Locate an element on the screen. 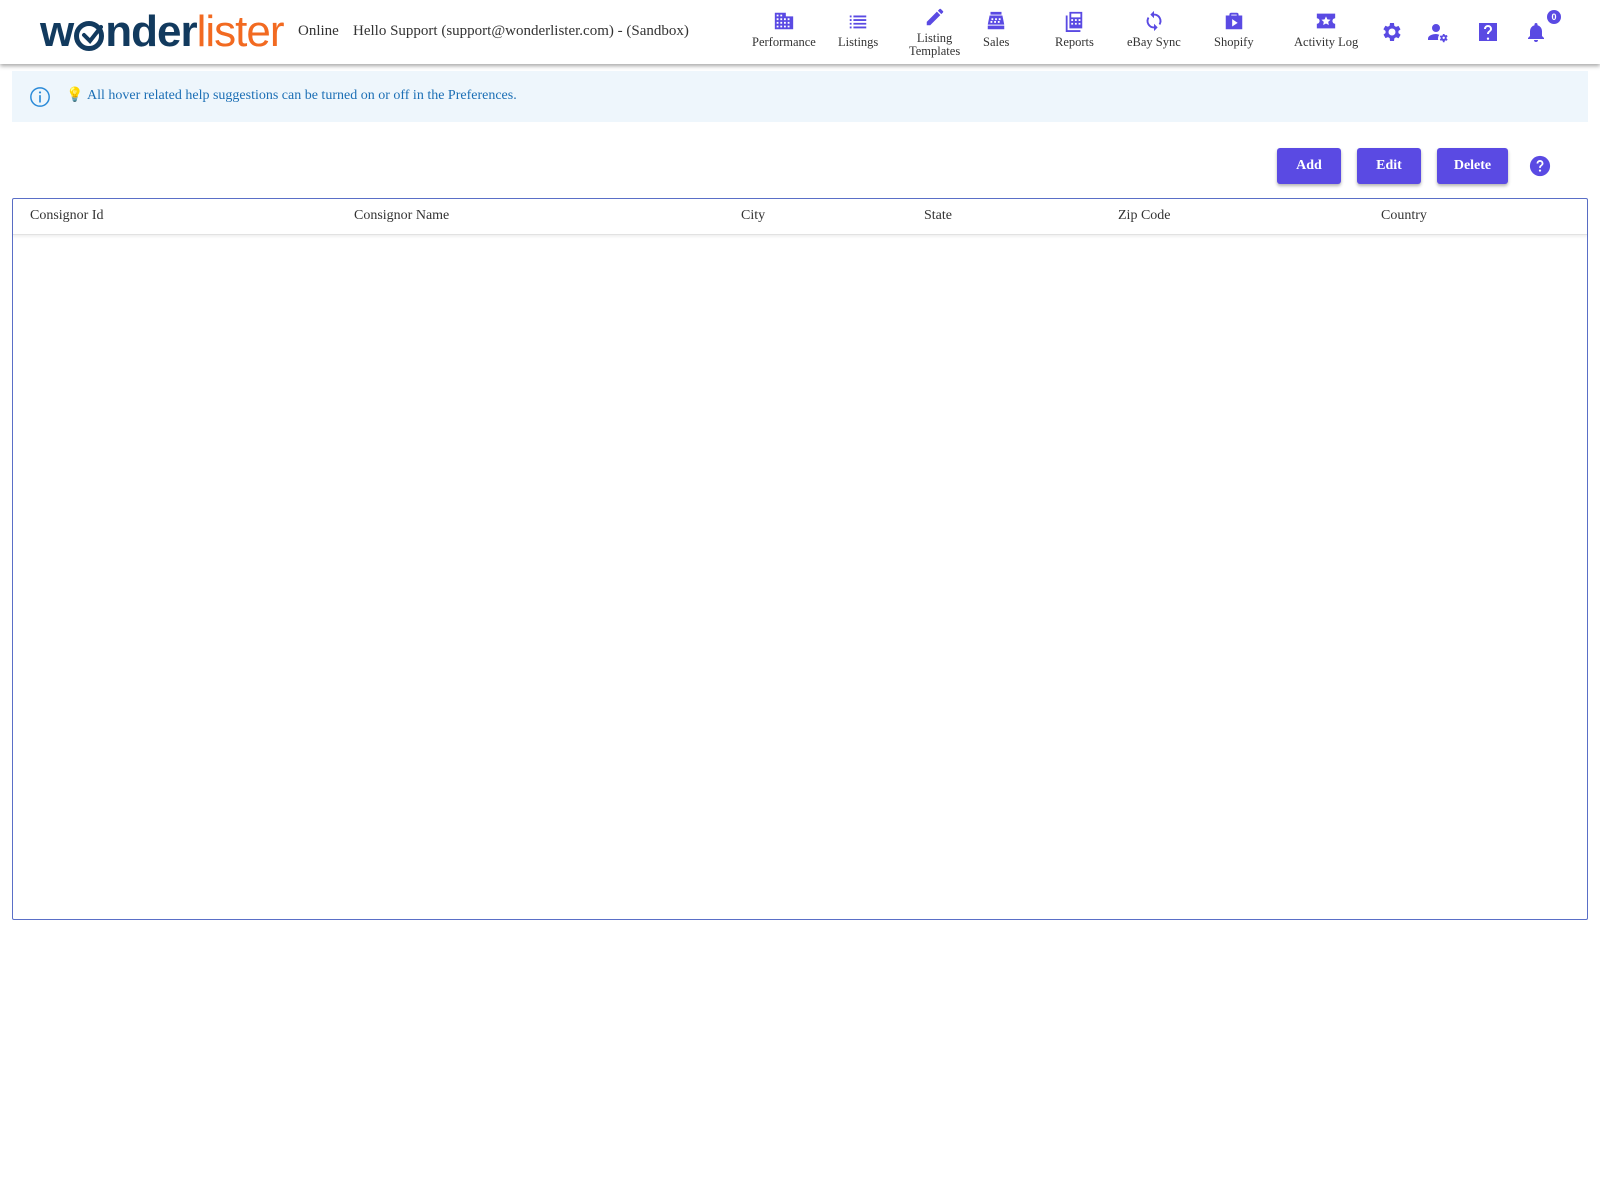 This screenshot has width=1600, height=1200. nav-ebay-sync: eBay Sync is located at coordinates (1154, 29).